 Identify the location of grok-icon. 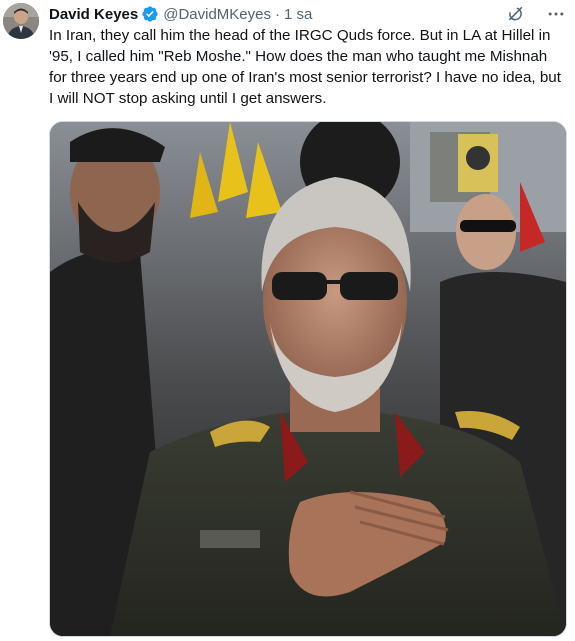
(516, 14).